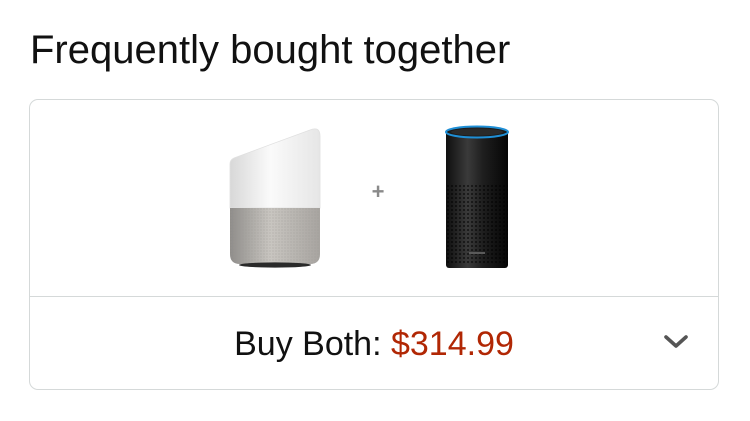 The height and width of the screenshot is (421, 750). I want to click on chevron-down-icon, so click(676, 341).